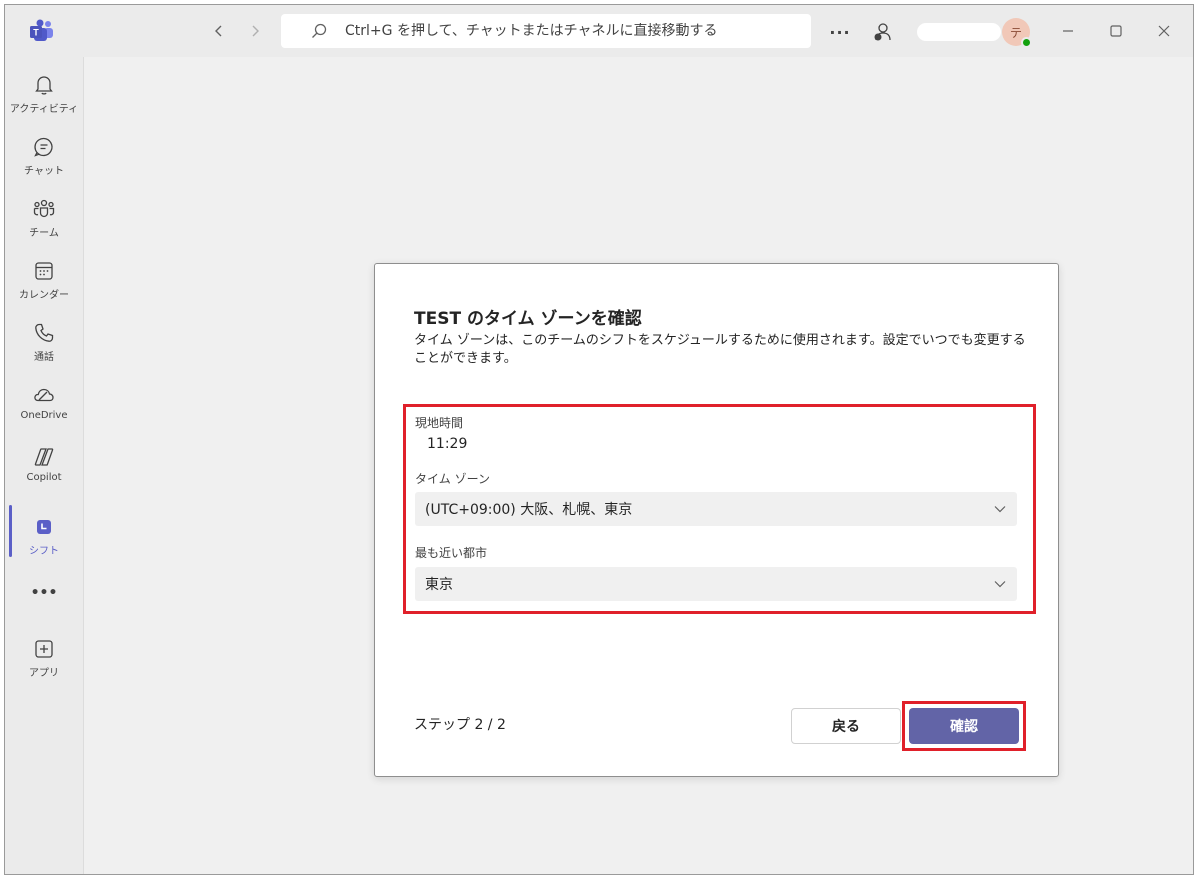 The image size is (1200, 879). Describe the element at coordinates (561, 31) in the screenshot. I see `search-input` at that location.